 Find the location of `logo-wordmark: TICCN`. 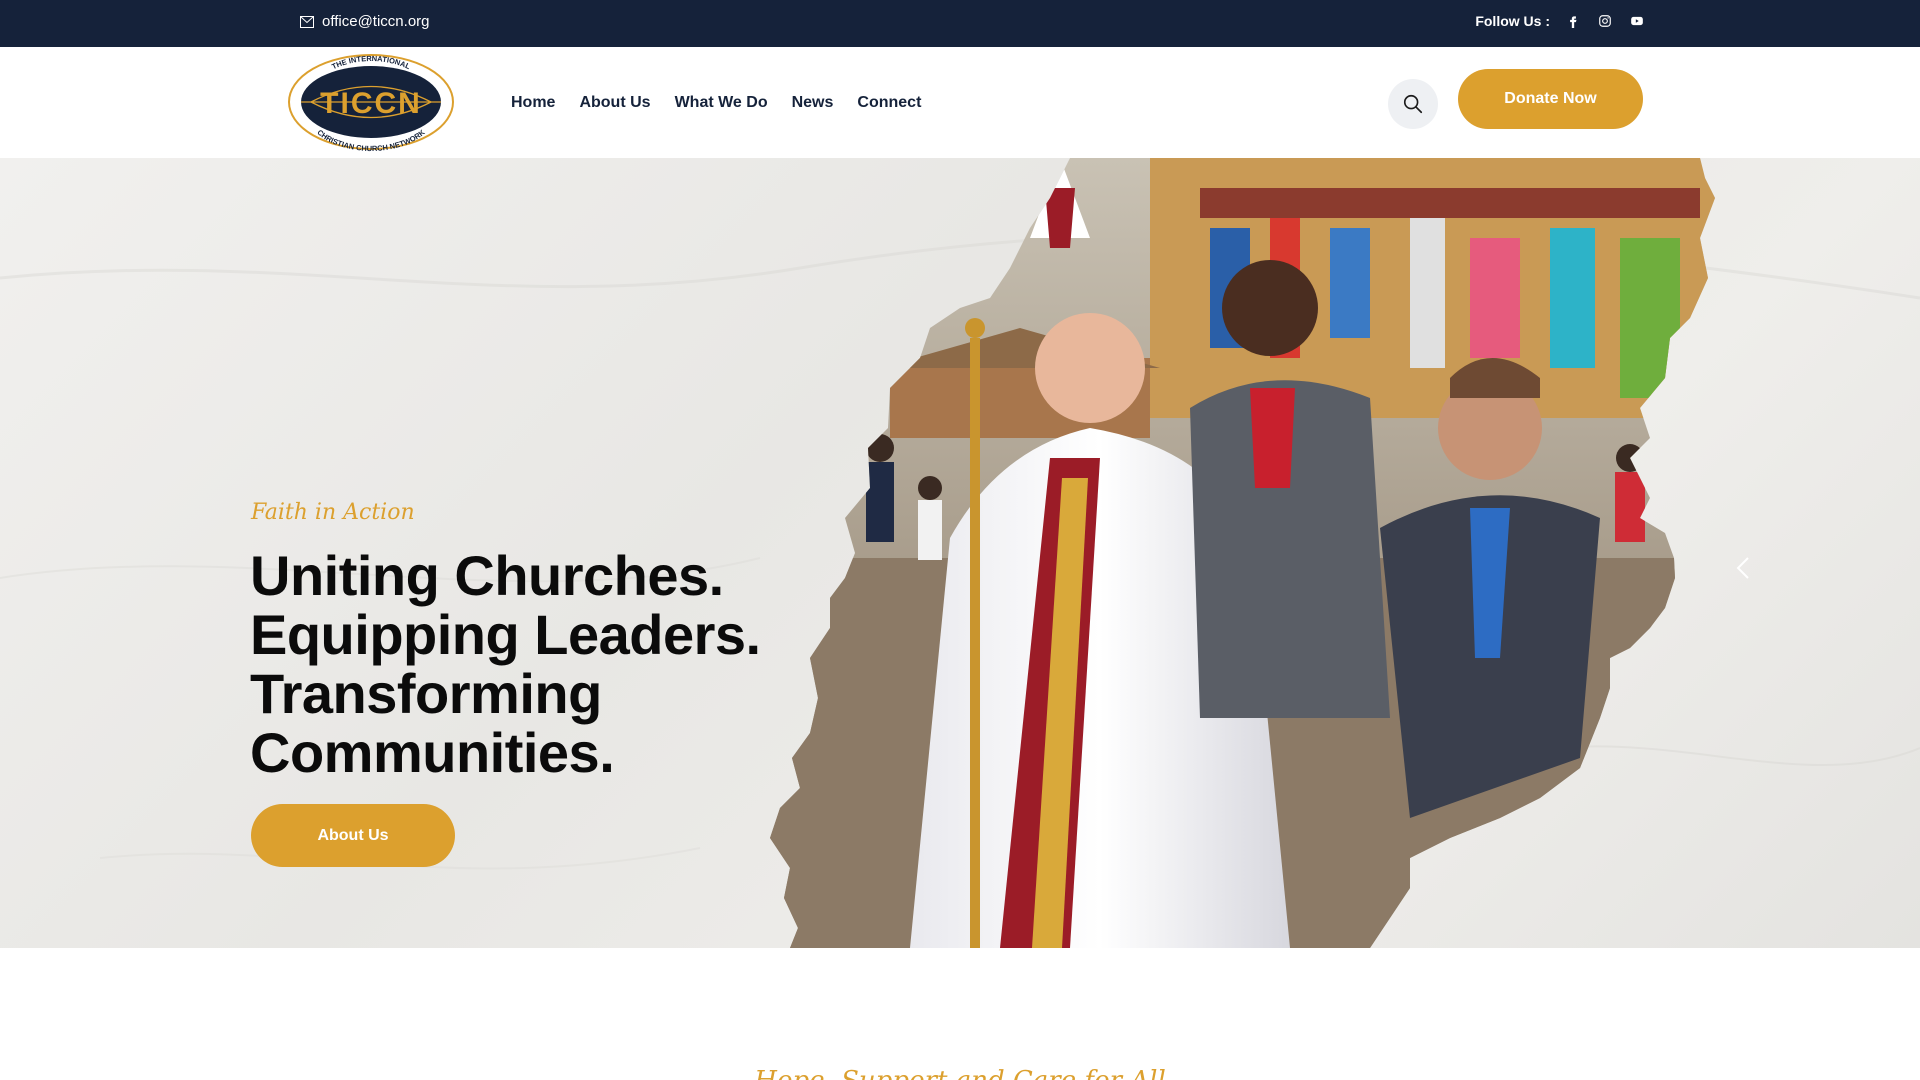

logo-wordmark: TICCN is located at coordinates (371, 103).